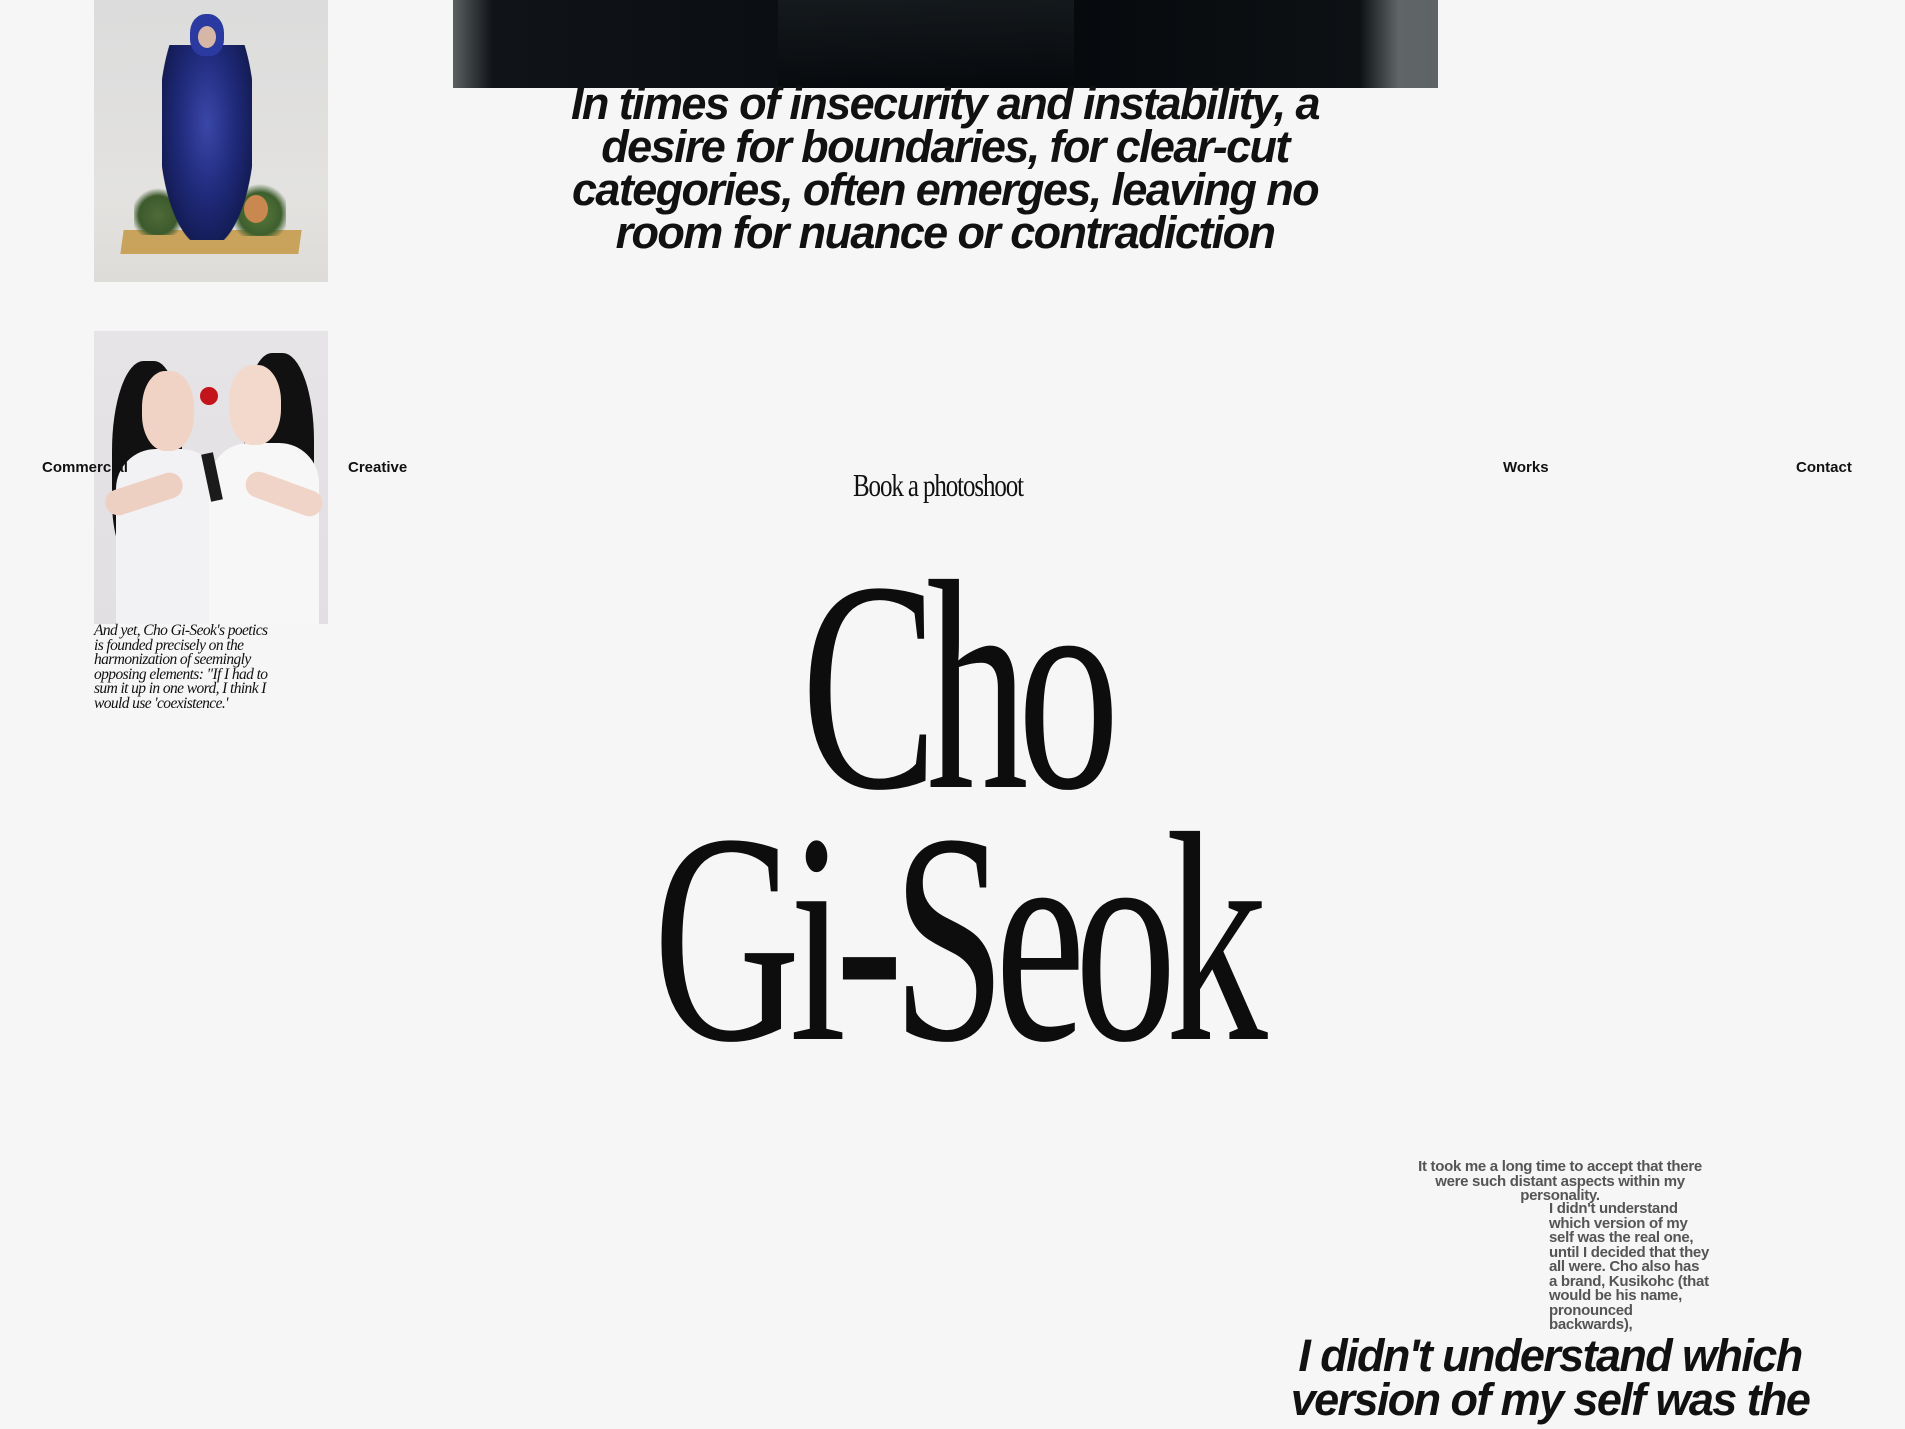  What do you see at coordinates (945, 44) in the screenshot?
I see `dark-fabric-photo` at bounding box center [945, 44].